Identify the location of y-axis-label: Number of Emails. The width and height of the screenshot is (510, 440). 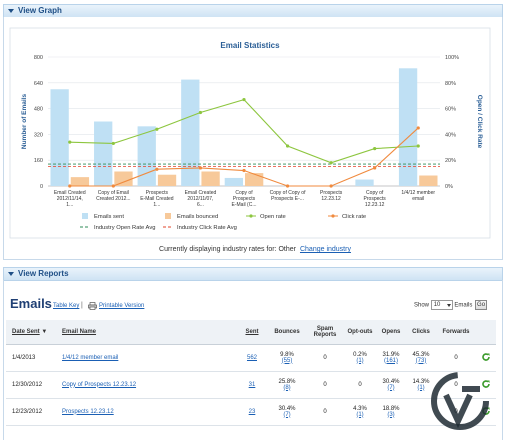
(24, 121).